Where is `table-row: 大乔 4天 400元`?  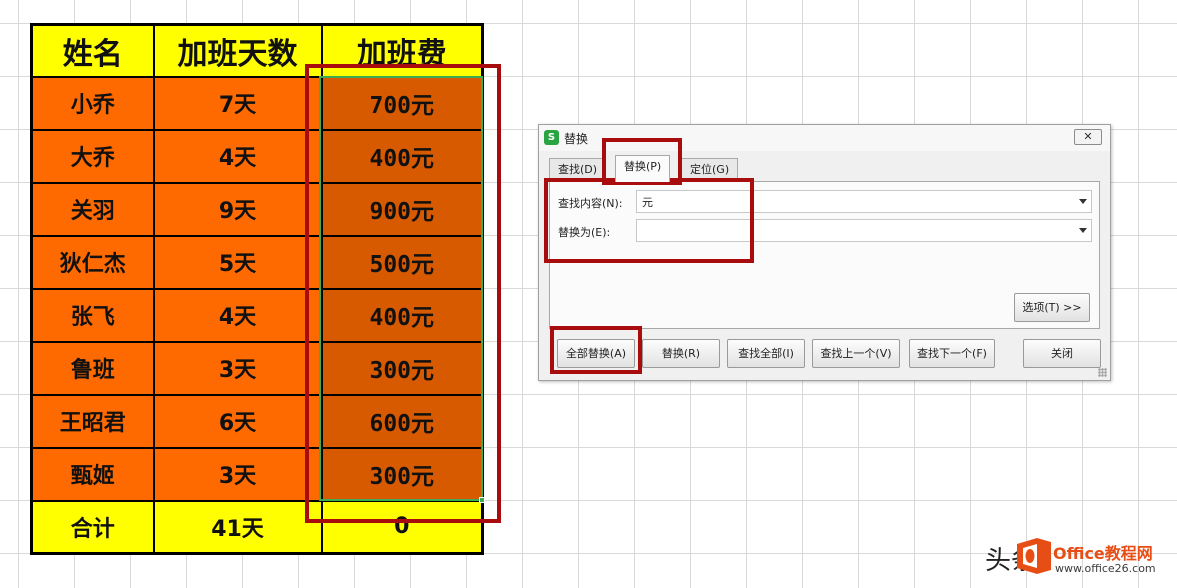 table-row: 大乔 4天 400元 is located at coordinates (257, 156).